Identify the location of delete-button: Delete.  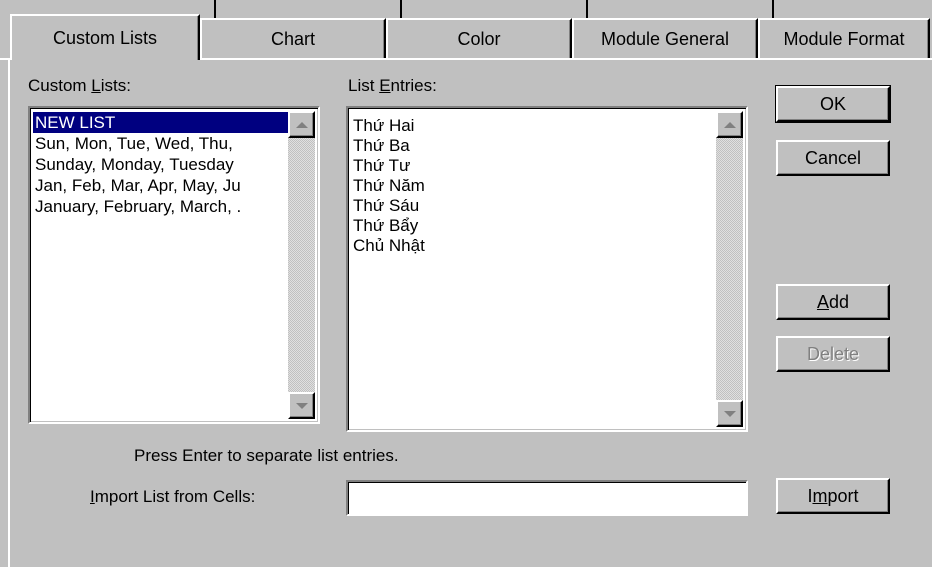
(833, 354).